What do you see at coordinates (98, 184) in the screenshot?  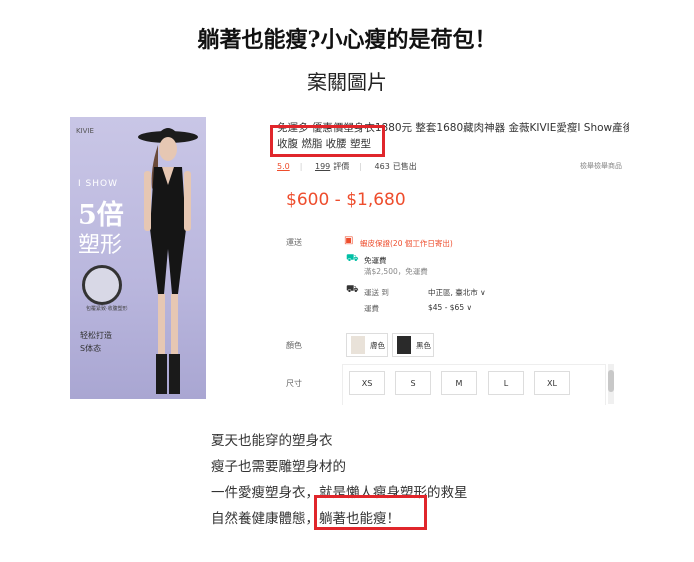 I see `image-line1: I SHOW` at bounding box center [98, 184].